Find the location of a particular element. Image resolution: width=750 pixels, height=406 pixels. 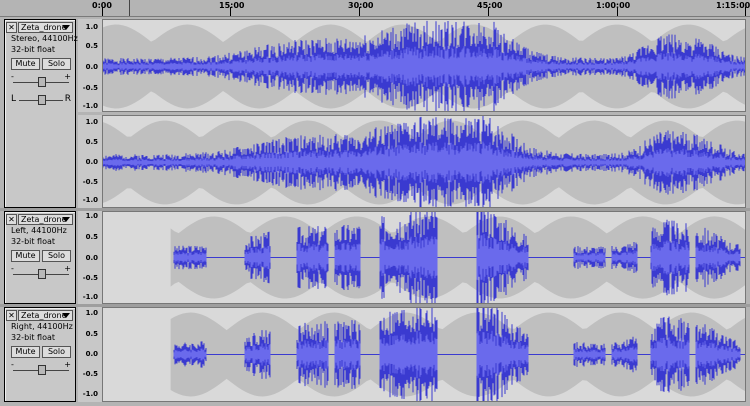

pan-slider: L R is located at coordinates (41, 100).